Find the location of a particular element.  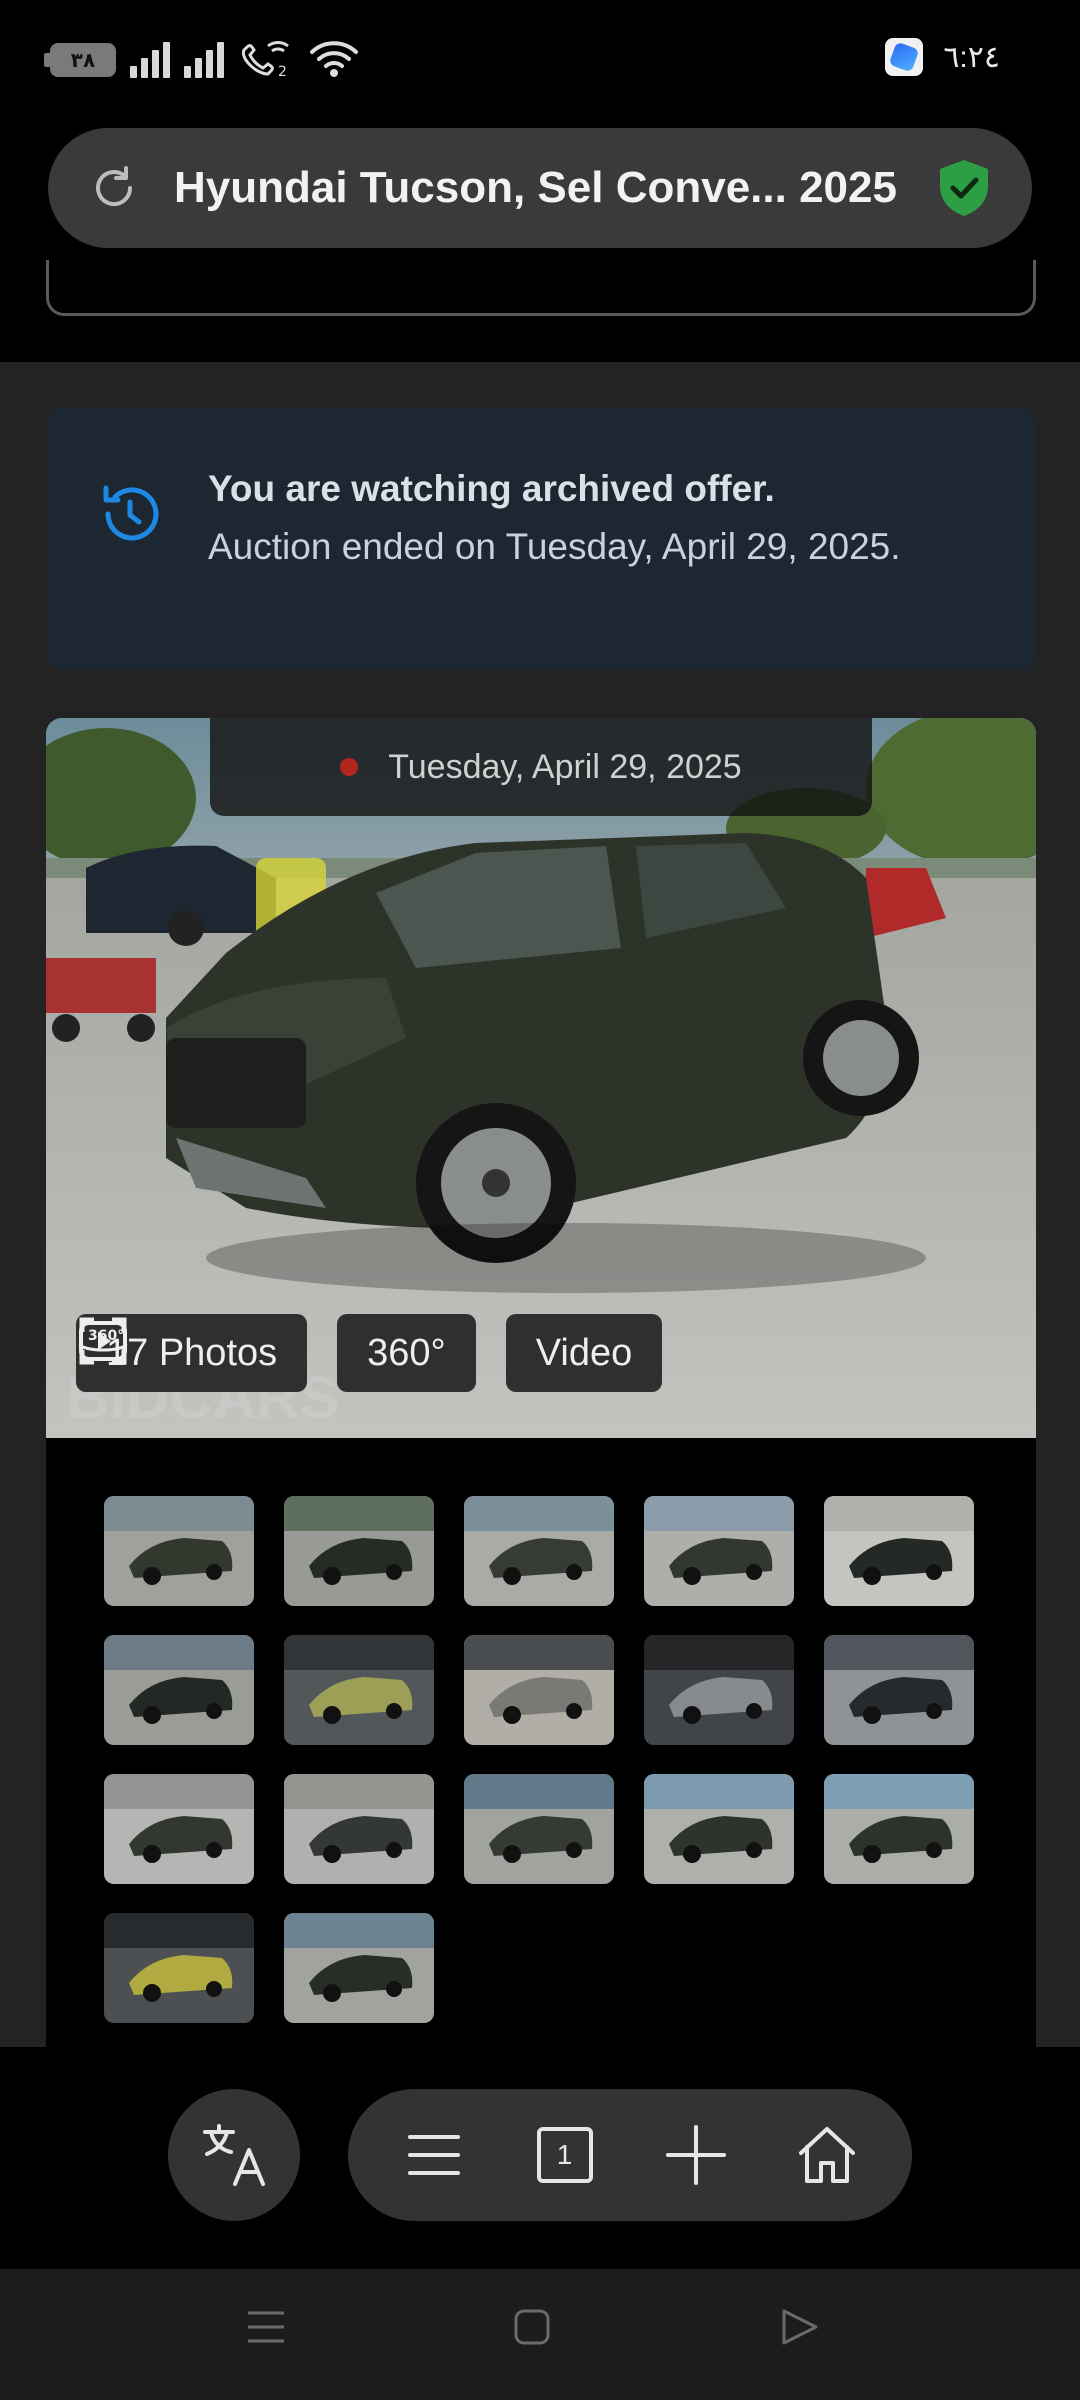

system-nav-bar is located at coordinates (540, 2334).